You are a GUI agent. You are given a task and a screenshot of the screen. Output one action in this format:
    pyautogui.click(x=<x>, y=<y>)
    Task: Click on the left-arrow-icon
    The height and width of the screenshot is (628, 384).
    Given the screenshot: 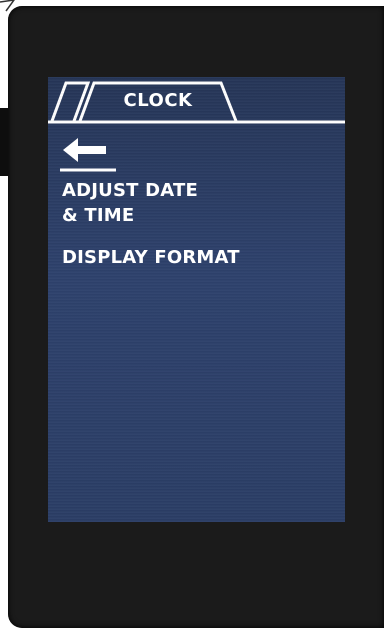 What is the action you would take?
    pyautogui.click(x=88, y=155)
    